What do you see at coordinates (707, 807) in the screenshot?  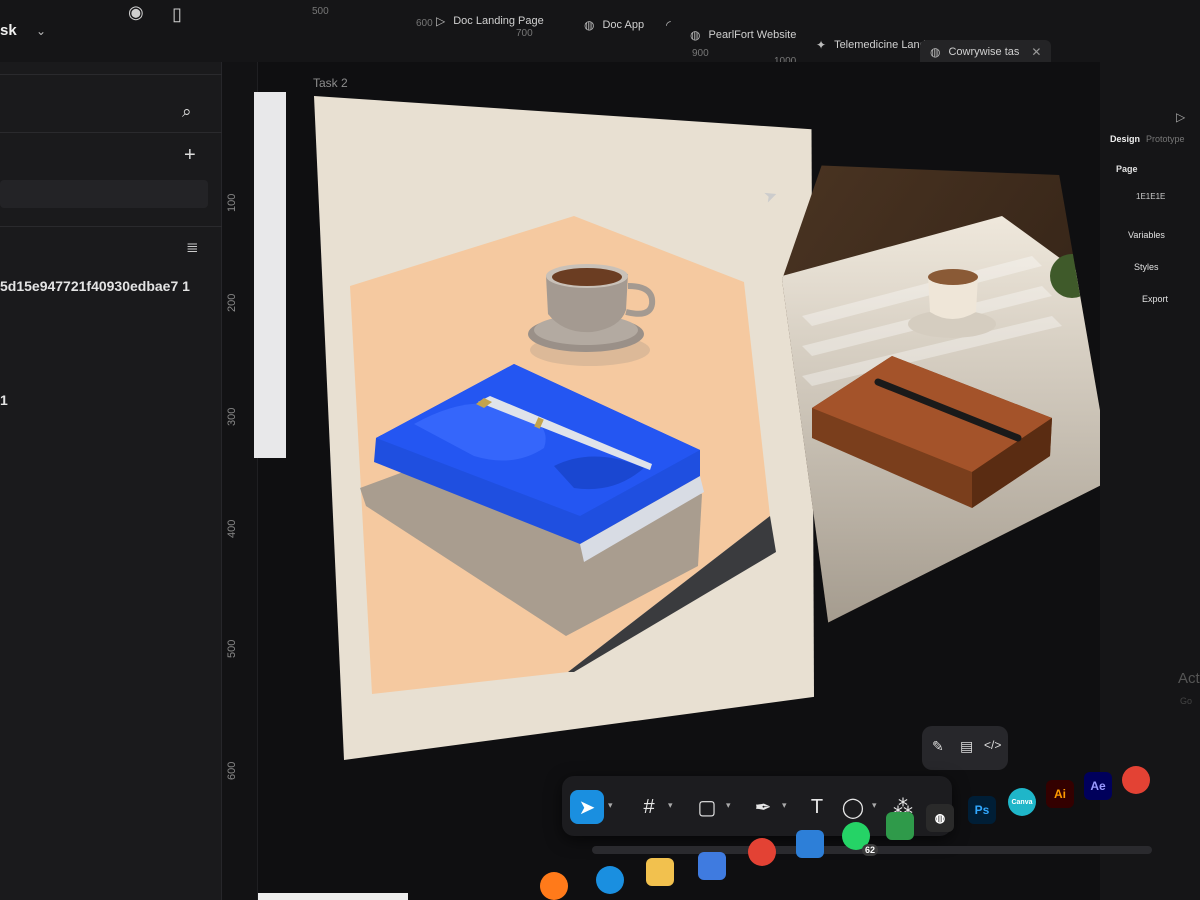 I see `rectangle-tool-icon: ▢` at bounding box center [707, 807].